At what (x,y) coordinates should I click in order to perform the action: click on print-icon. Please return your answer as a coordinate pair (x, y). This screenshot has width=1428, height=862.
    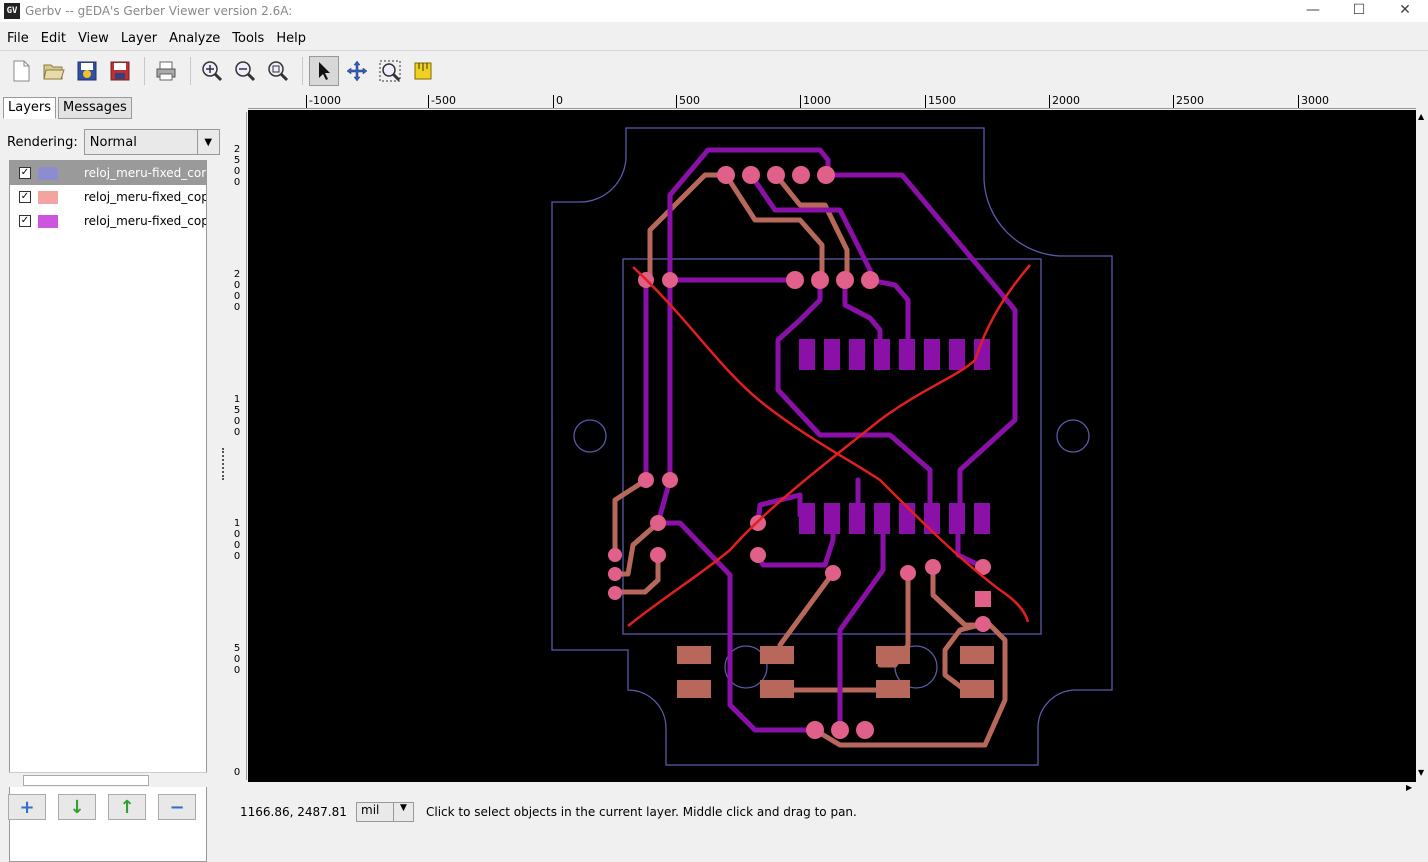
    Looking at the image, I should click on (166, 71).